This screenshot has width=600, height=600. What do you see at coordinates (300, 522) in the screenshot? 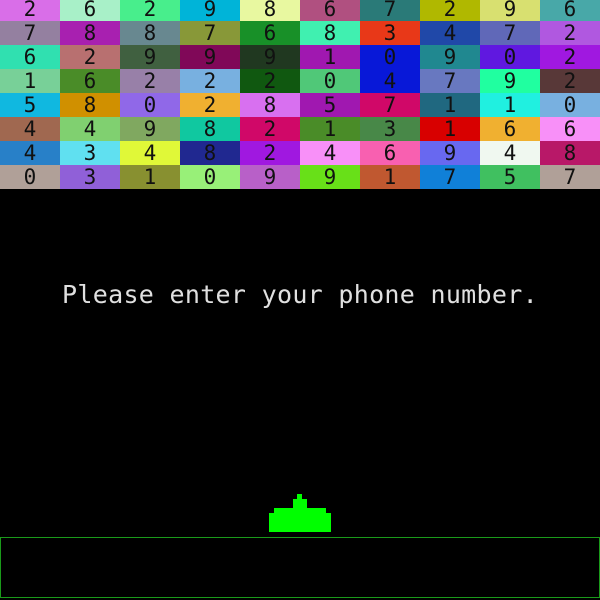
I see `ship-body` at bounding box center [300, 522].